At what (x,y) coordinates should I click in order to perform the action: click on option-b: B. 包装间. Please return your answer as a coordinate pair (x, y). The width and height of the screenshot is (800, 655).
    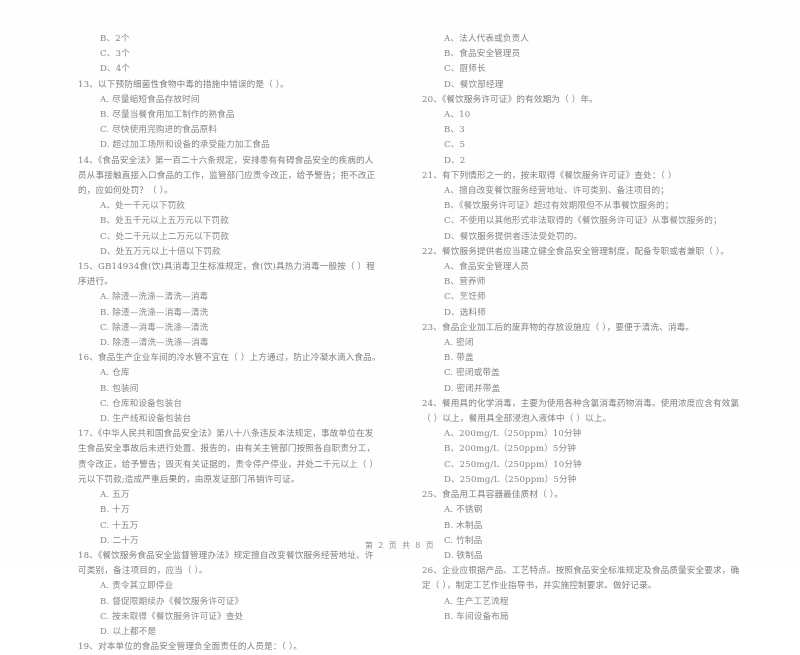
    Looking at the image, I should click on (119, 388).